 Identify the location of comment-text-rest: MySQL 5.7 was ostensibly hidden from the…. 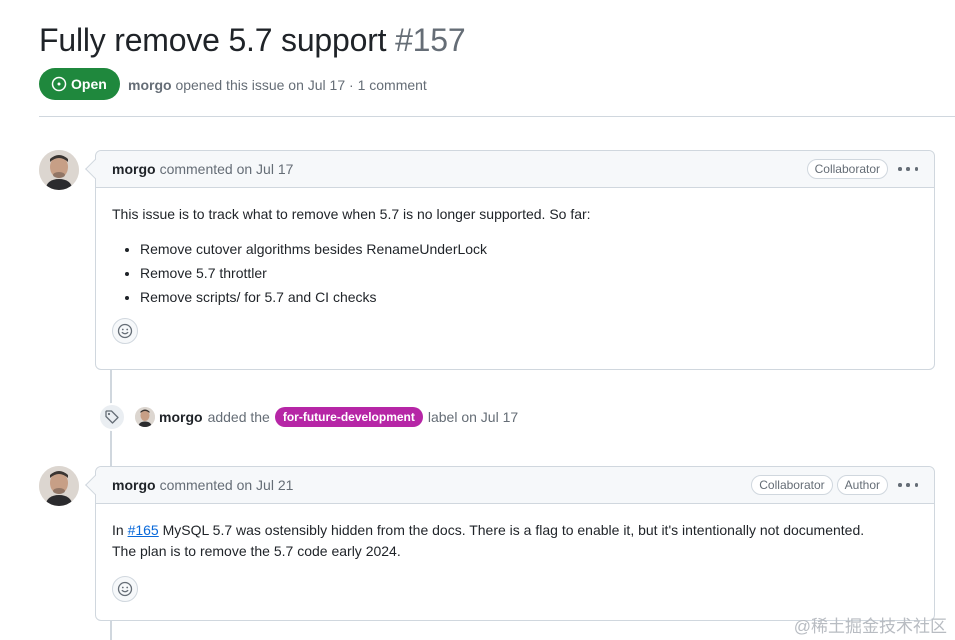
(511, 530).